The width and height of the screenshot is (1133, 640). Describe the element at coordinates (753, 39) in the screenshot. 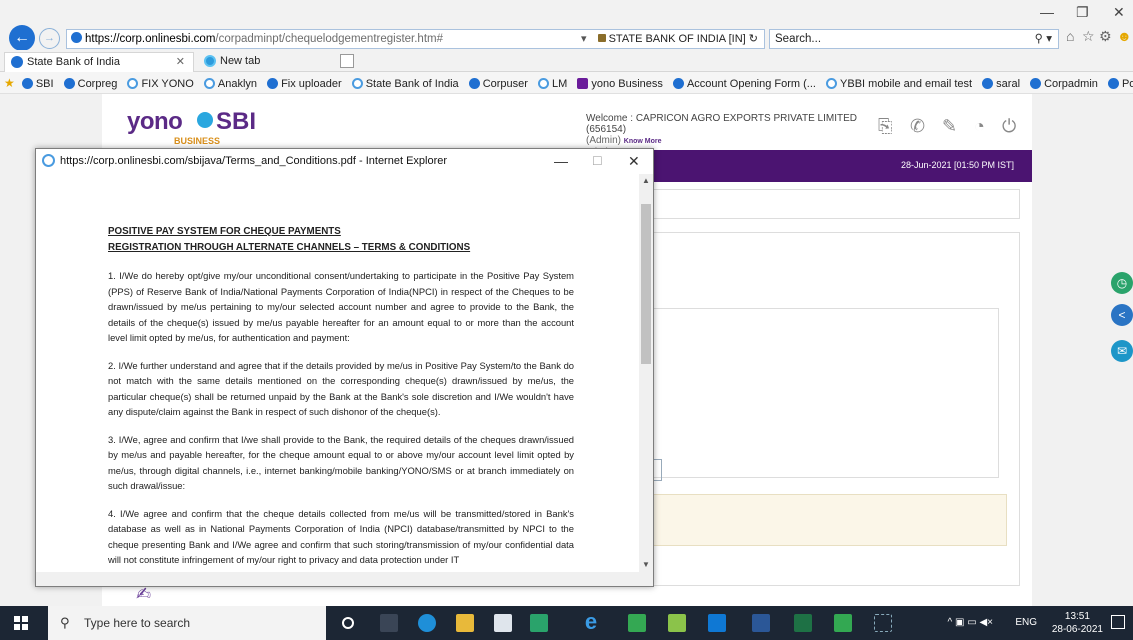

I see `refresh-icon: ↻` at that location.